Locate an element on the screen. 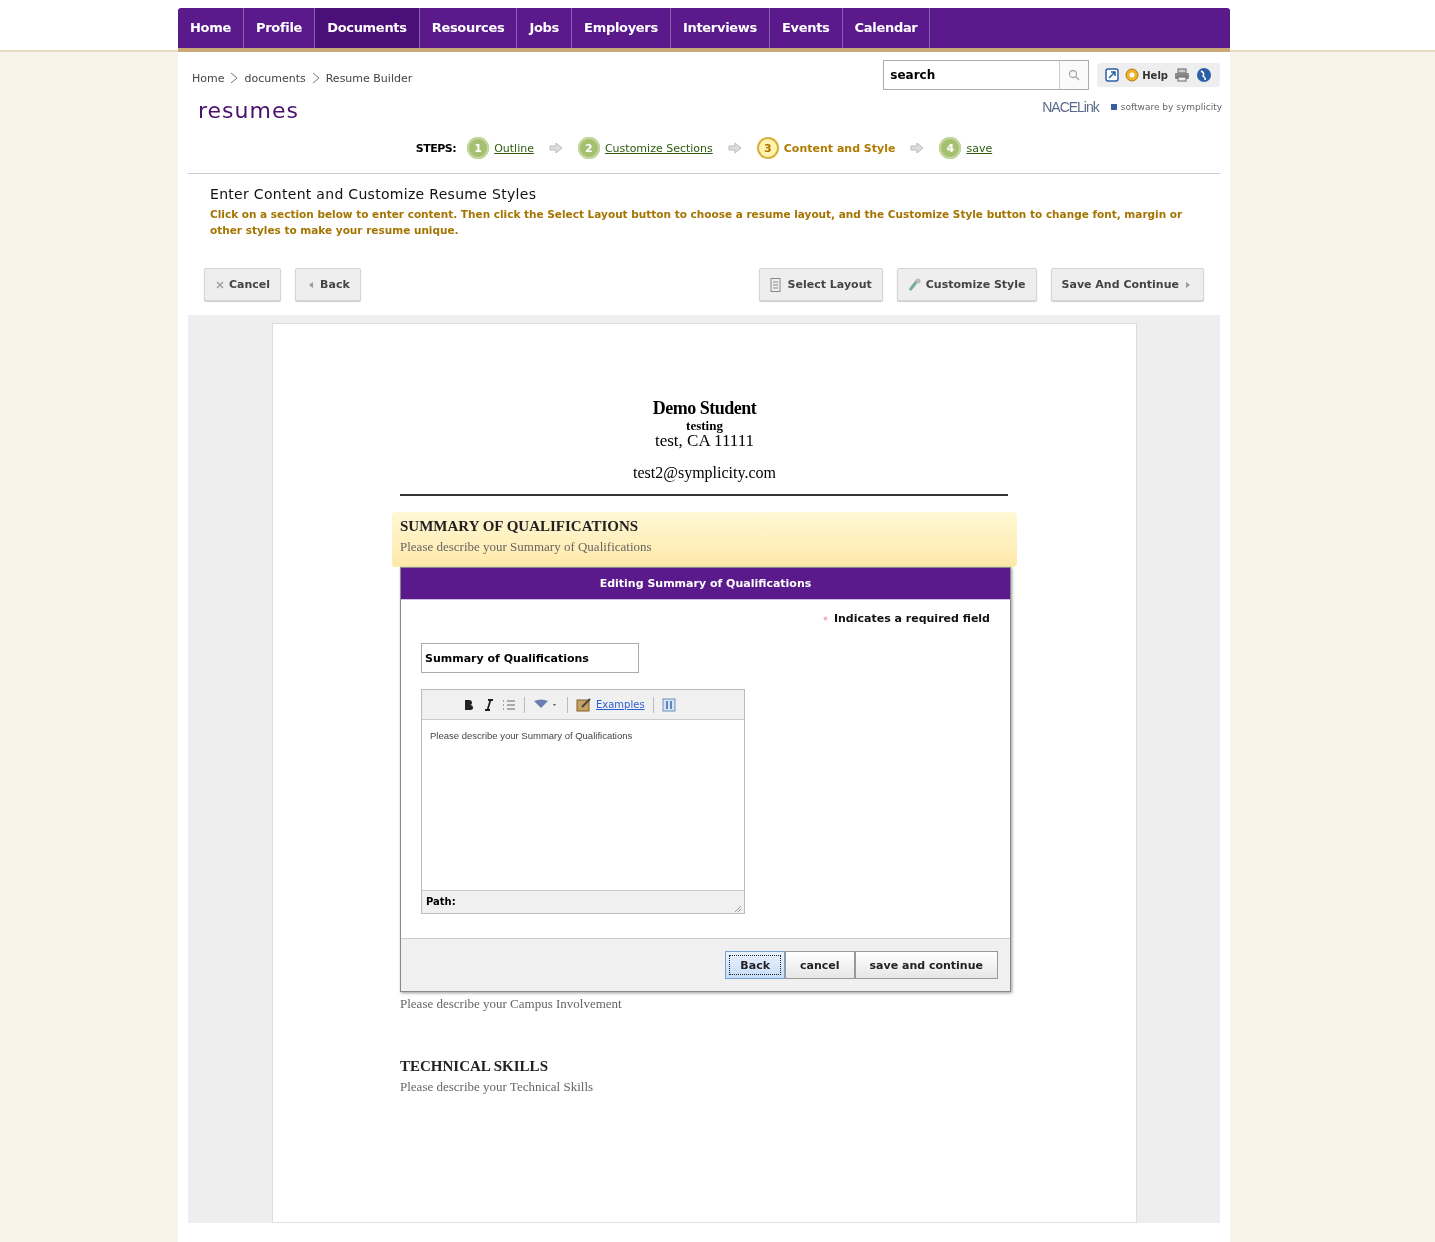 This screenshot has height=1242, width=1435. print-button is located at coordinates (1182, 75).